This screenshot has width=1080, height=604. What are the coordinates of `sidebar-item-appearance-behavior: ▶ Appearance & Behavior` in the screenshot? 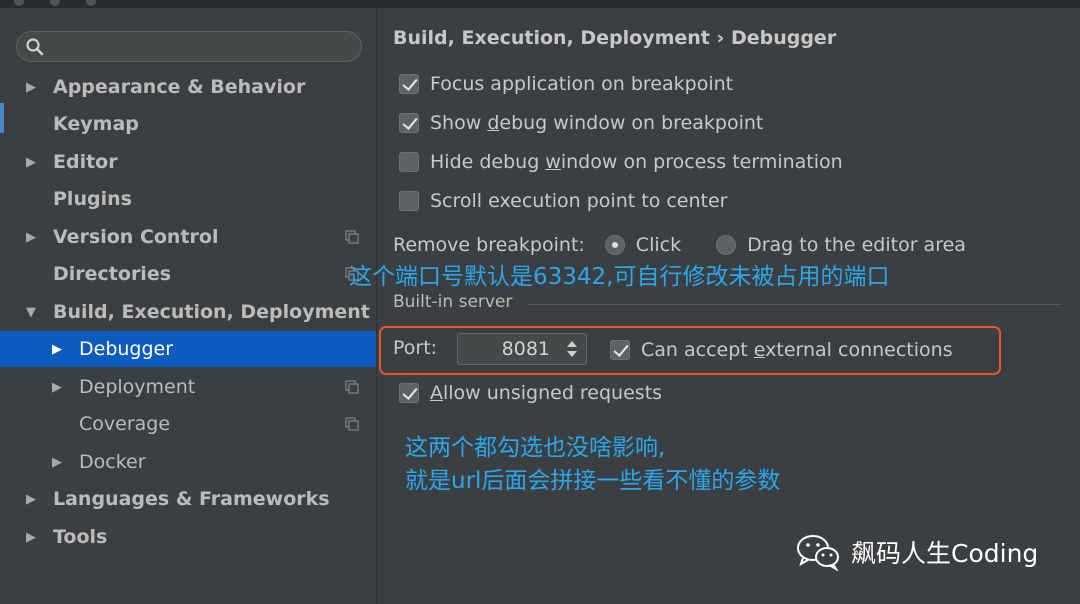 It's located at (188, 87).